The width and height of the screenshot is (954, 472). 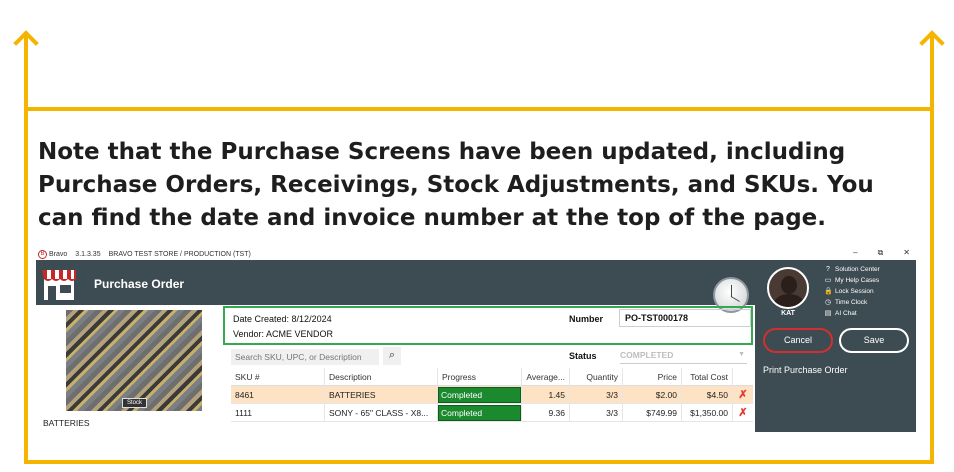 I want to click on chat-icon: ▤, so click(x=828, y=313).